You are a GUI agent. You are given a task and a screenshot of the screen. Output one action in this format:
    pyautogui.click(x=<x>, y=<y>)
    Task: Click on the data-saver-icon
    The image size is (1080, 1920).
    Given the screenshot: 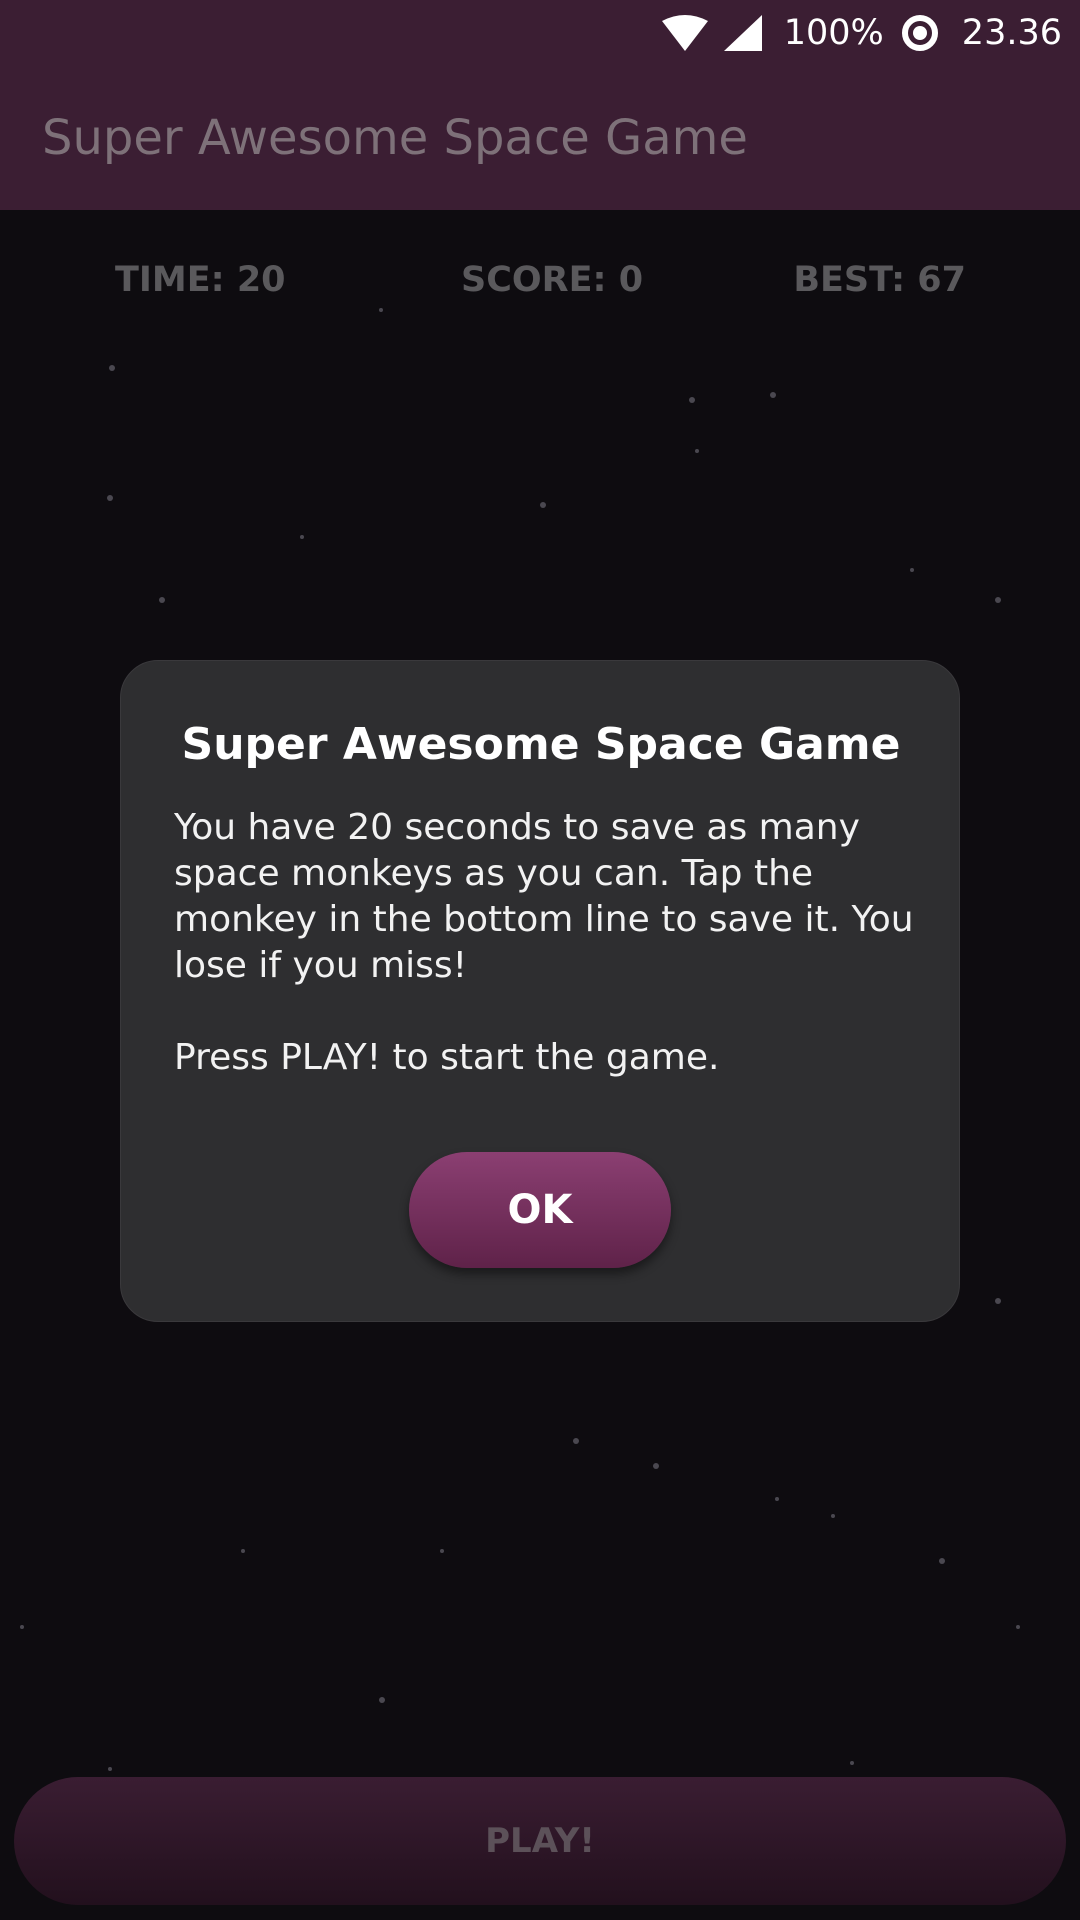 What is the action you would take?
    pyautogui.click(x=920, y=33)
    